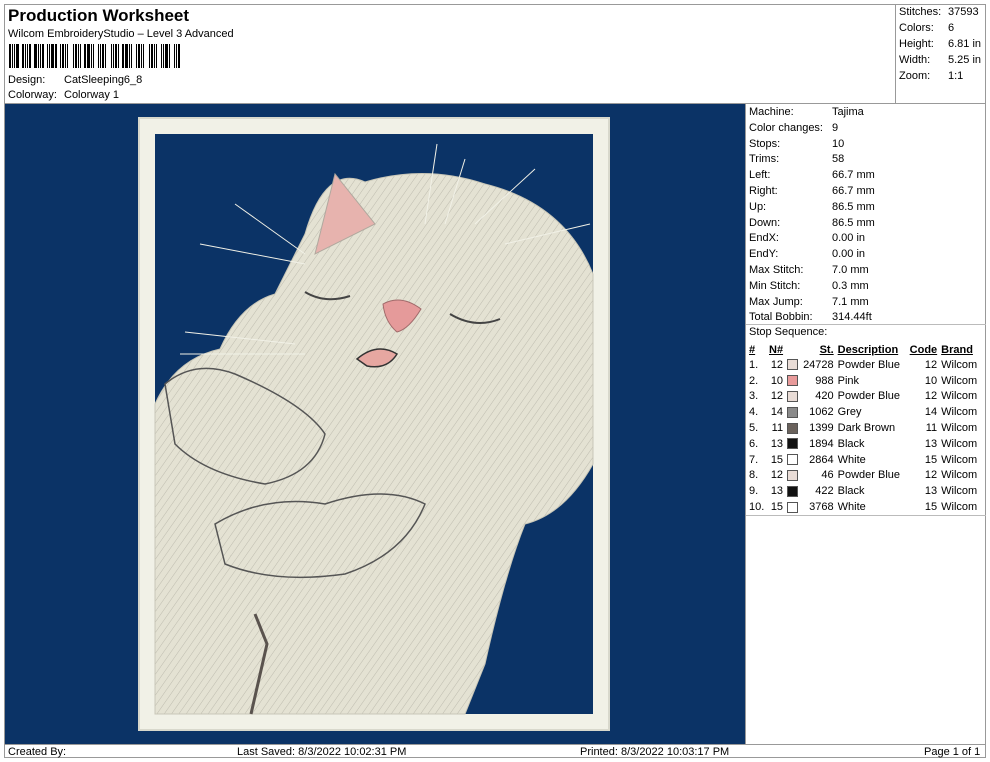  I want to click on col-index: #, so click(752, 349).